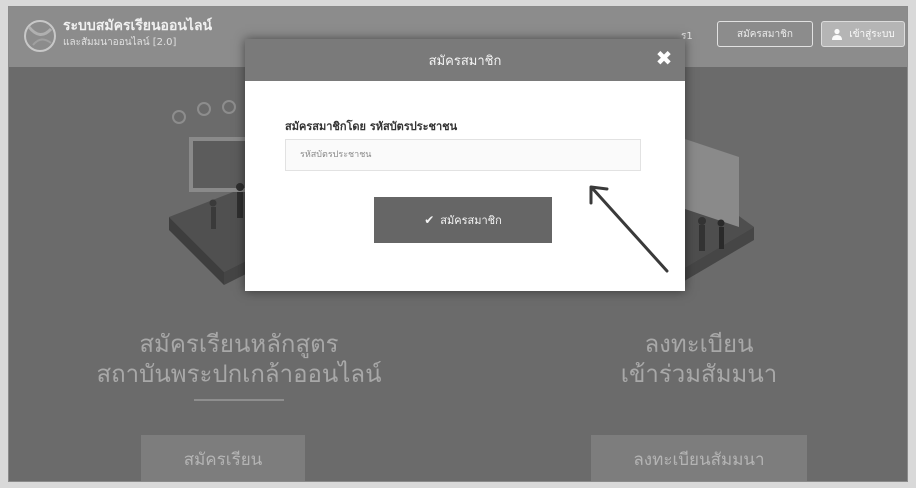 The width and height of the screenshot is (916, 488). Describe the element at coordinates (837, 34) in the screenshot. I see `user-icon` at that location.